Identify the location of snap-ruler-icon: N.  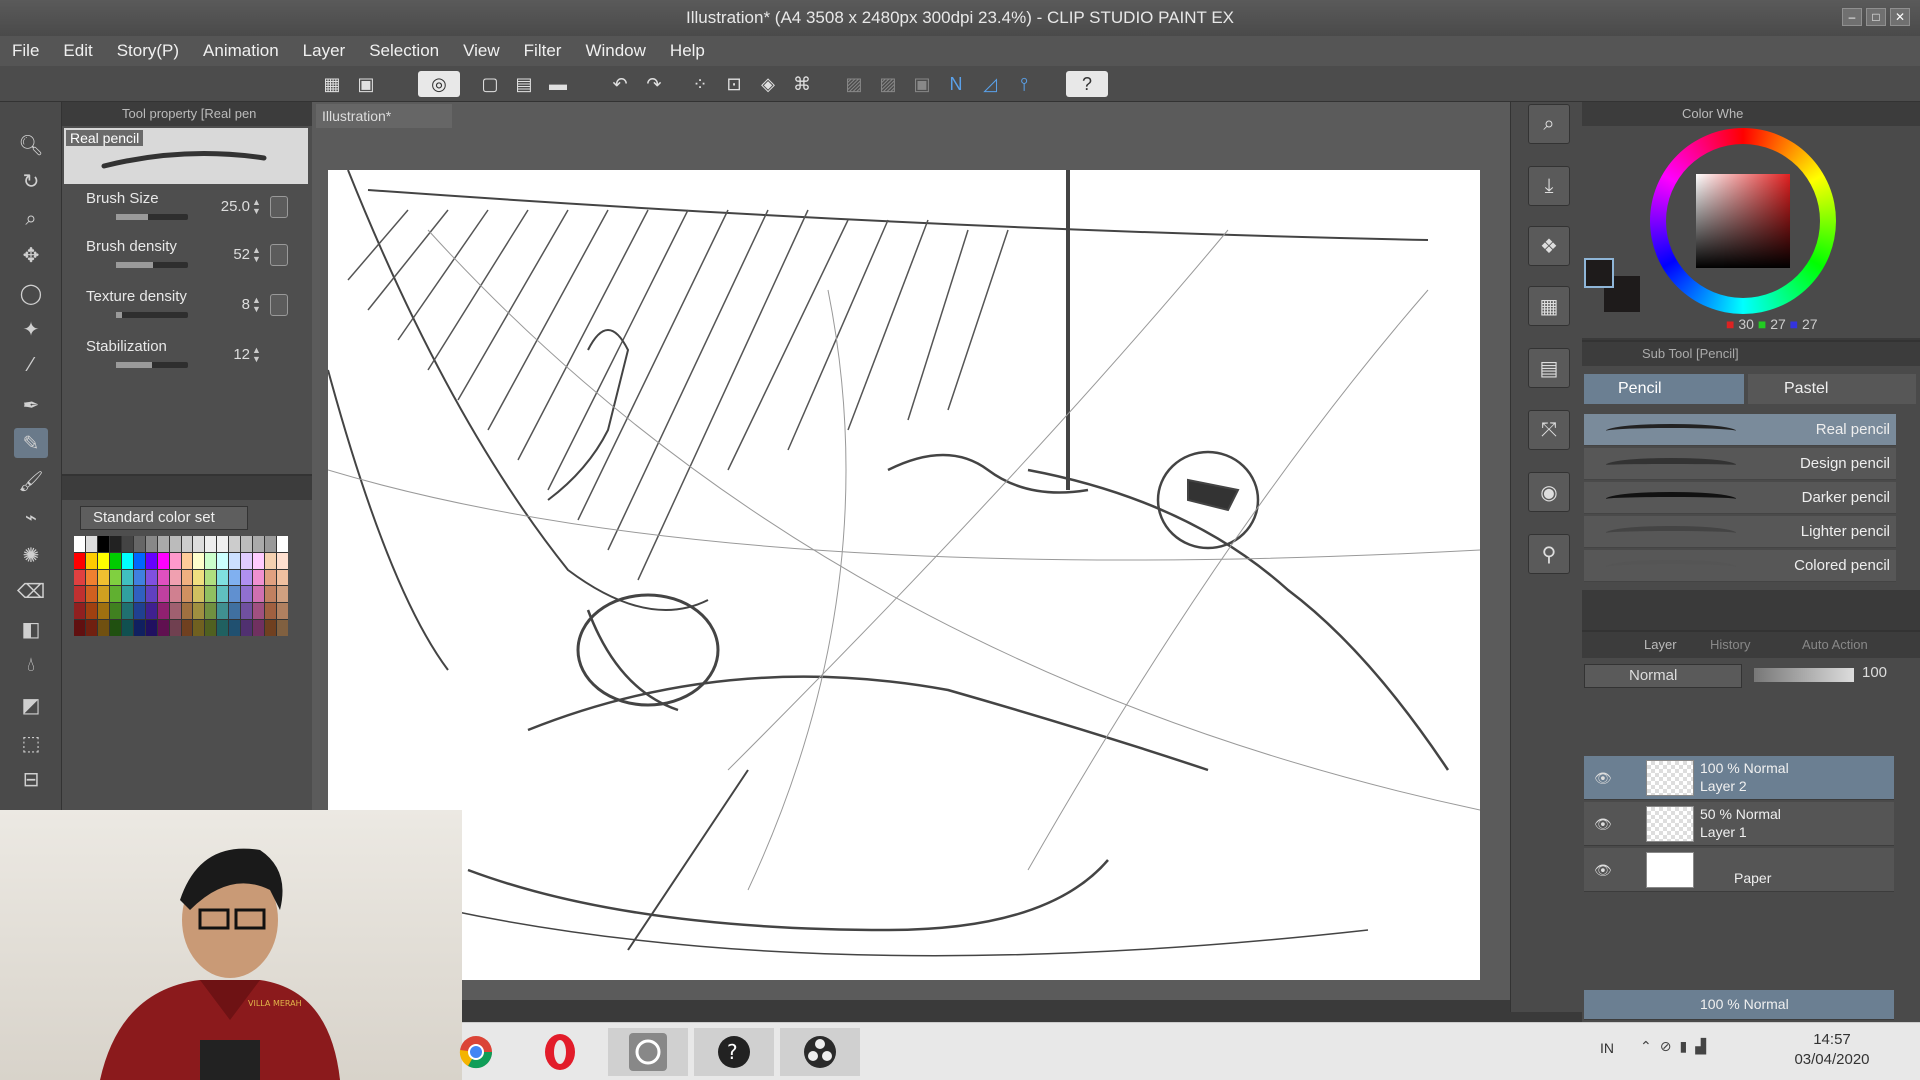
(956, 84).